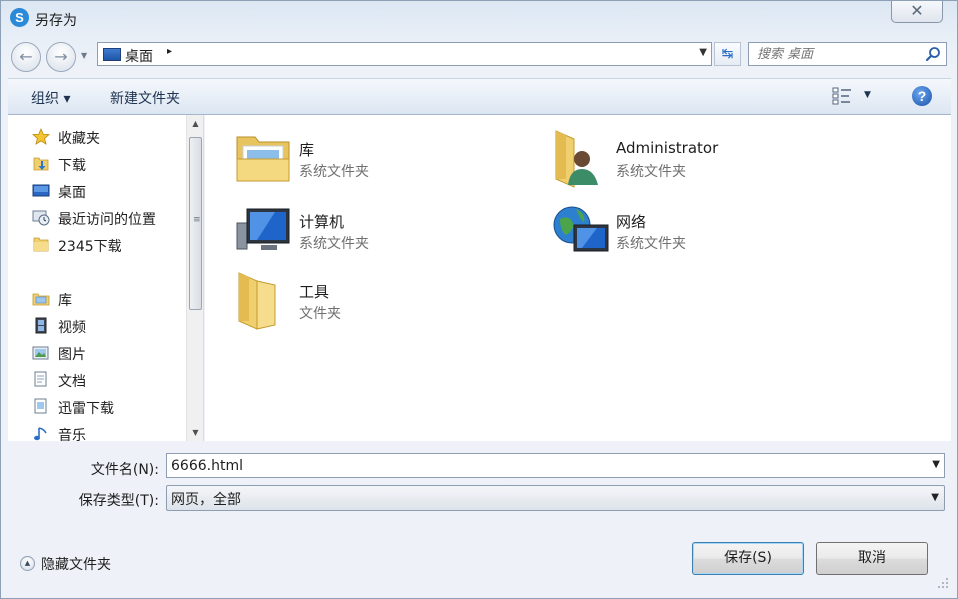 The width and height of the screenshot is (958, 599). Describe the element at coordinates (84, 55) in the screenshot. I see `recent-locations-dropdown-icon: ▼` at that location.